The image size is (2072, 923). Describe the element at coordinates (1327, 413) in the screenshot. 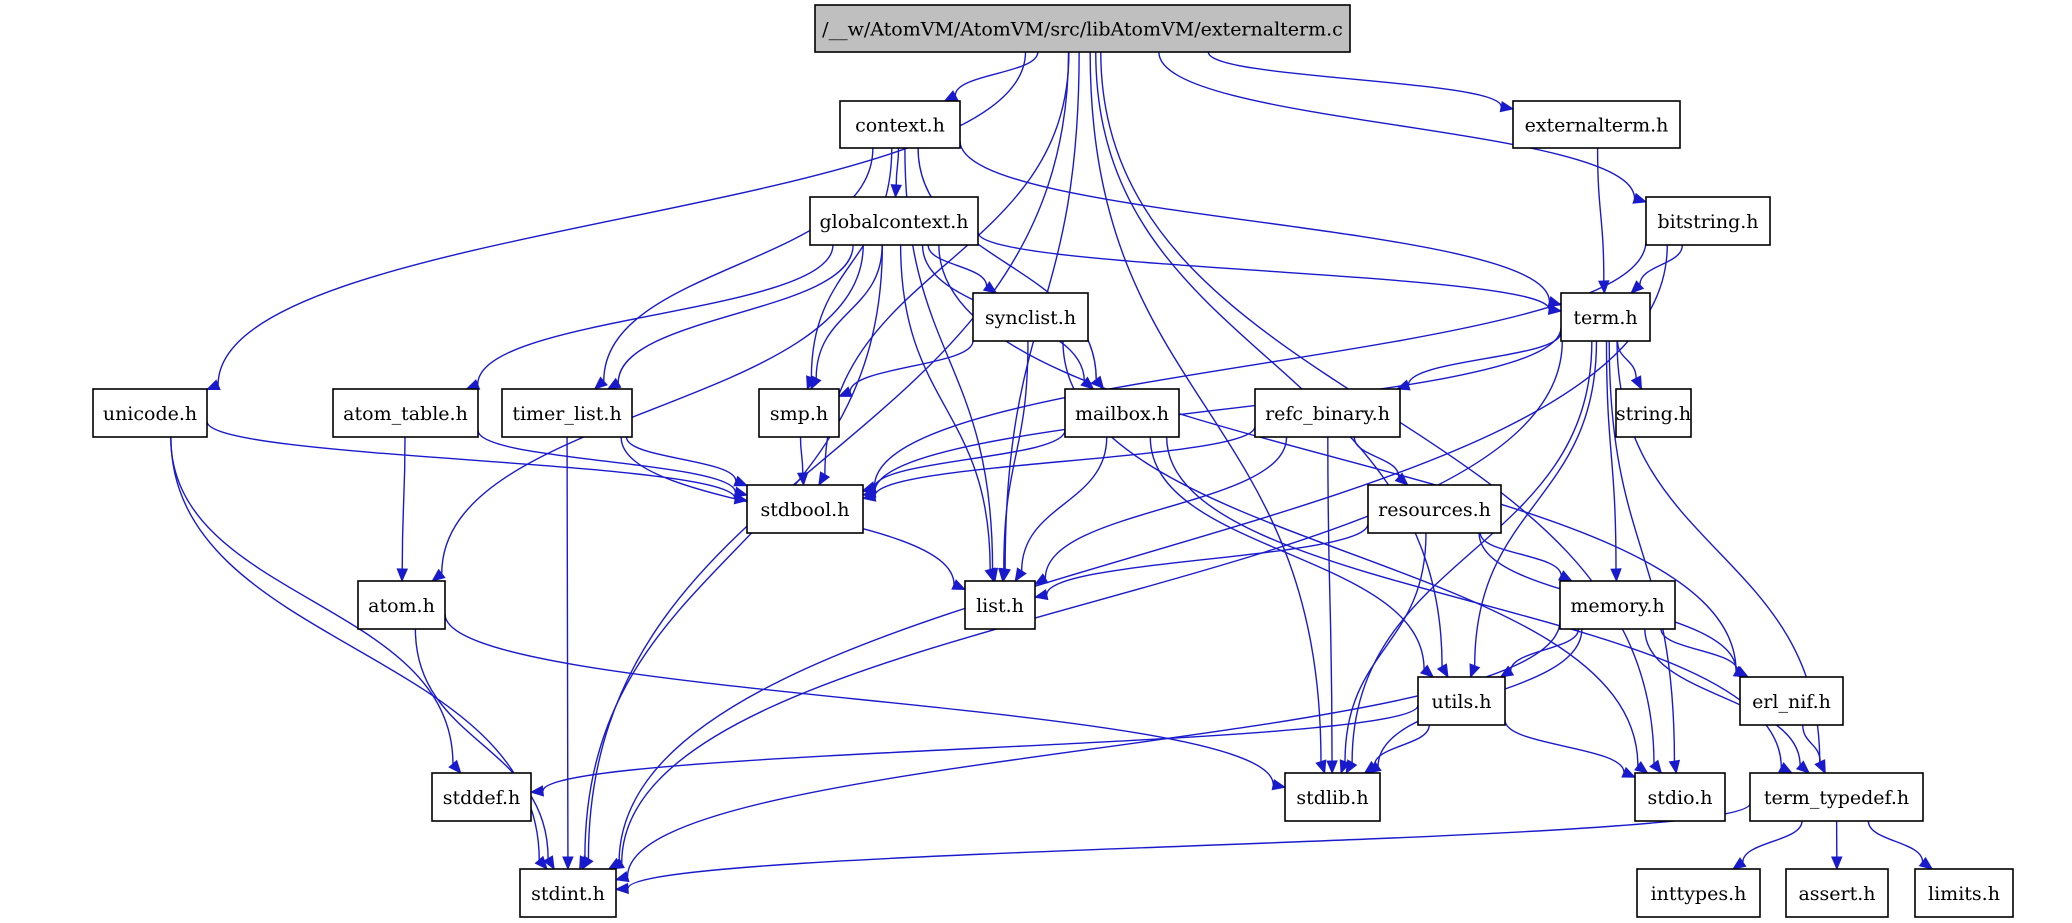

I see `node-refc-binary-h: refc_binary.h` at that location.